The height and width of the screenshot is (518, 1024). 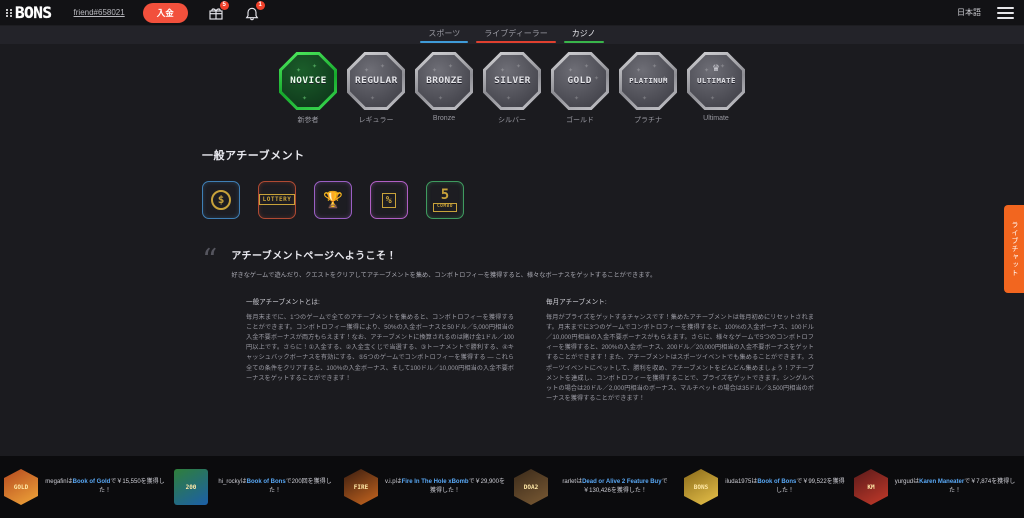 I want to click on rank-name-label: レギュラー, so click(x=376, y=120).